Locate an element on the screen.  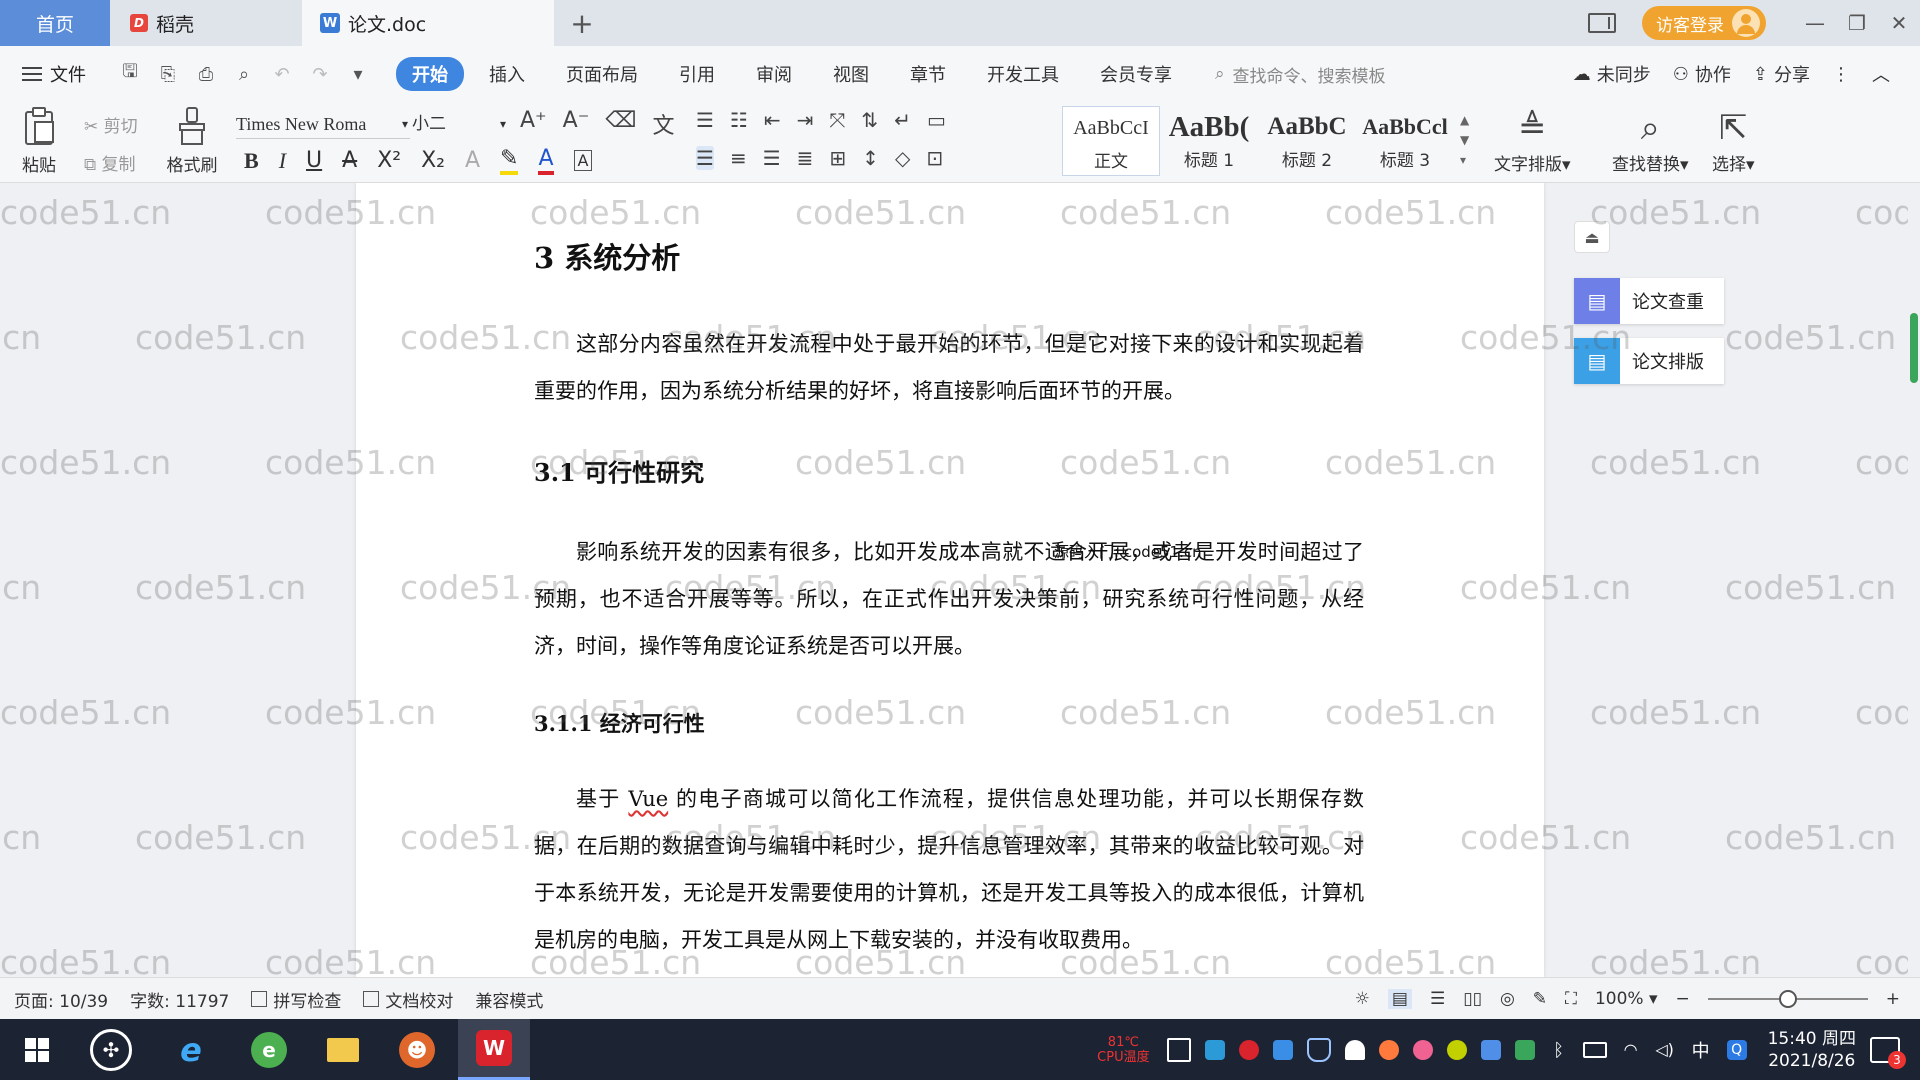
strikethrough-icon: A is located at coordinates (349, 160).